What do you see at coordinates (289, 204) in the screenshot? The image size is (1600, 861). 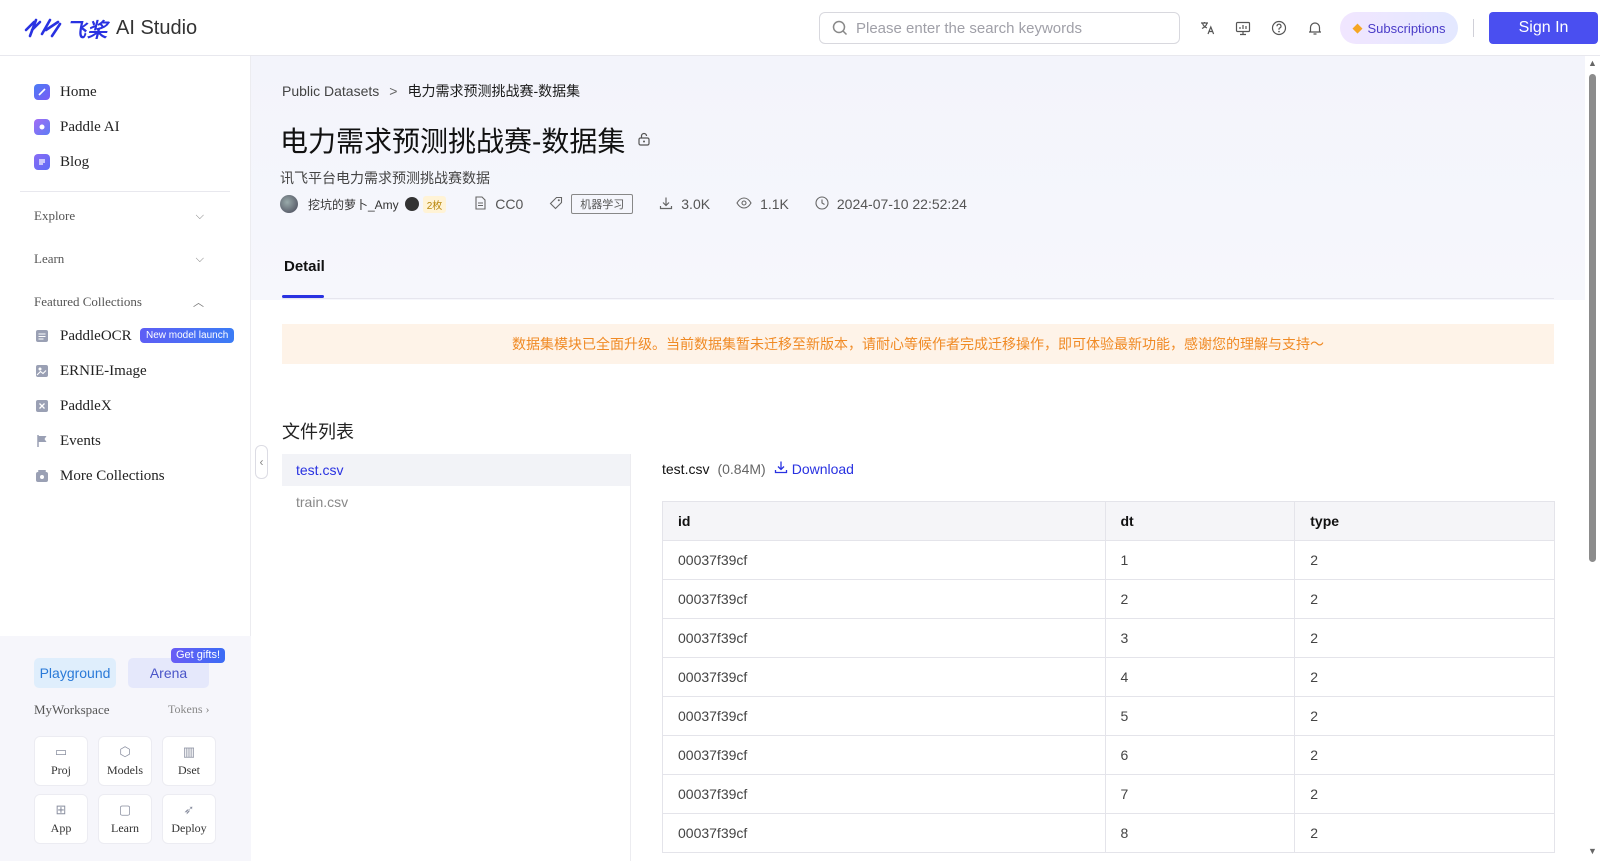 I see `avatar` at bounding box center [289, 204].